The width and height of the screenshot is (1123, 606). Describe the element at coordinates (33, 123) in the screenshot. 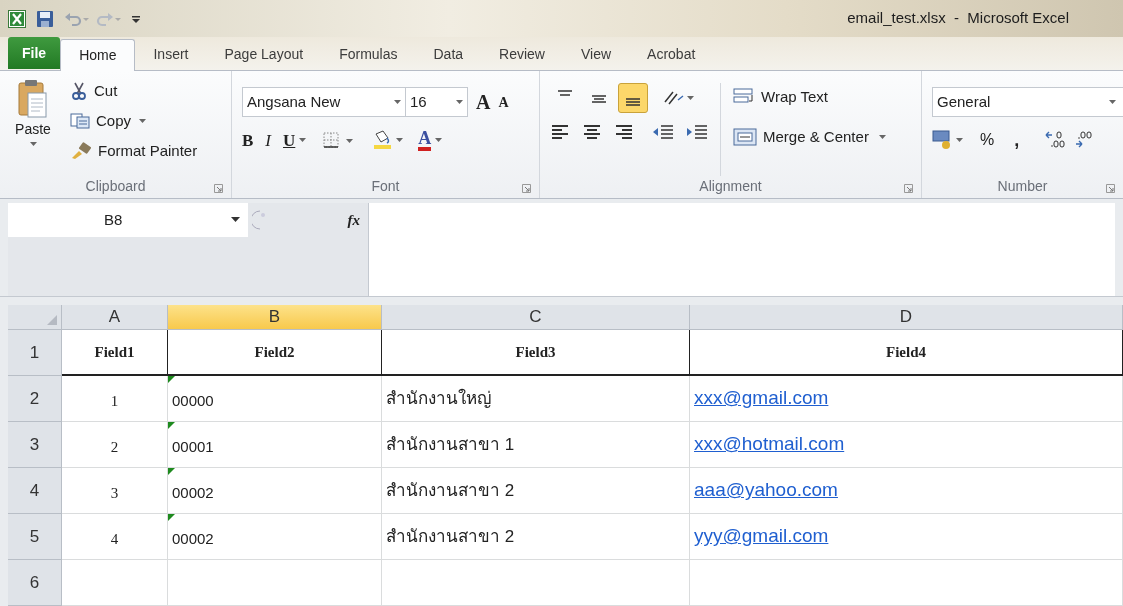

I see `paste-button: Paste` at that location.